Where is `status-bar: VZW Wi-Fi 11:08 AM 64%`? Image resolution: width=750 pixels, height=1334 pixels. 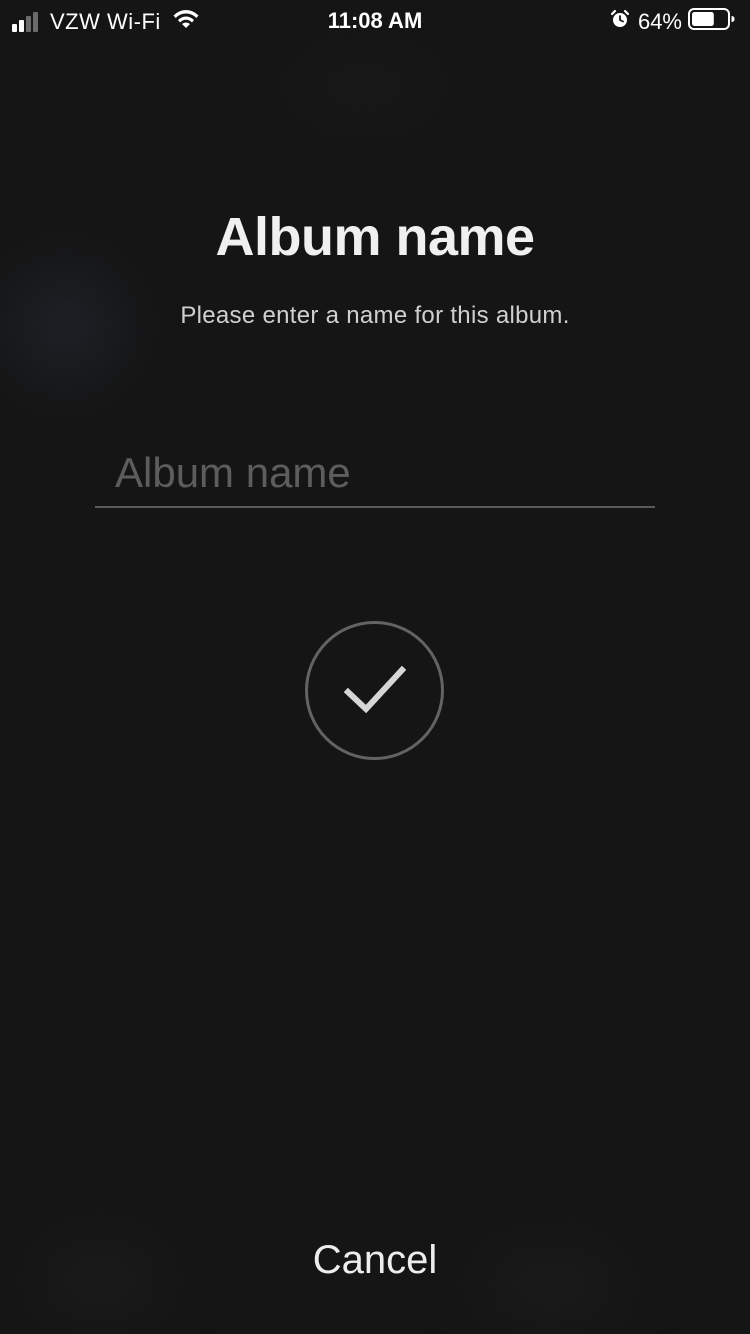 status-bar: VZW Wi-Fi 11:08 AM 64% is located at coordinates (375, 20).